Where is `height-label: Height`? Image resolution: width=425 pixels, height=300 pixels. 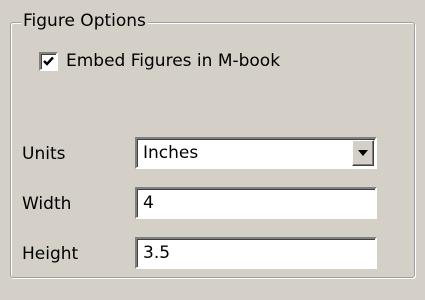
height-label: Height is located at coordinates (50, 254).